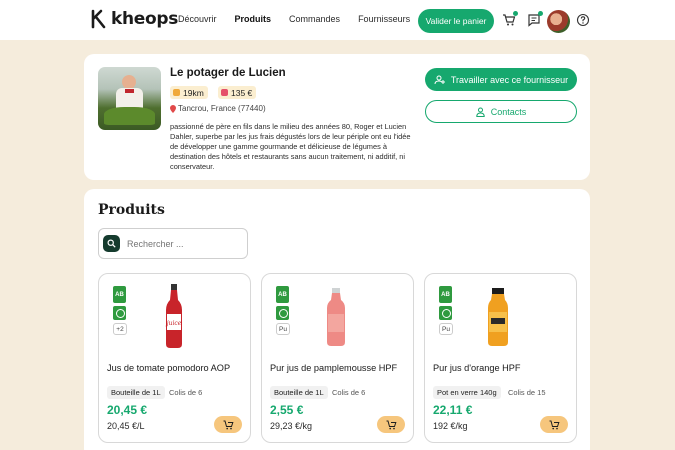  Describe the element at coordinates (173, 323) in the screenshot. I see `svg-text: juice` at that location.